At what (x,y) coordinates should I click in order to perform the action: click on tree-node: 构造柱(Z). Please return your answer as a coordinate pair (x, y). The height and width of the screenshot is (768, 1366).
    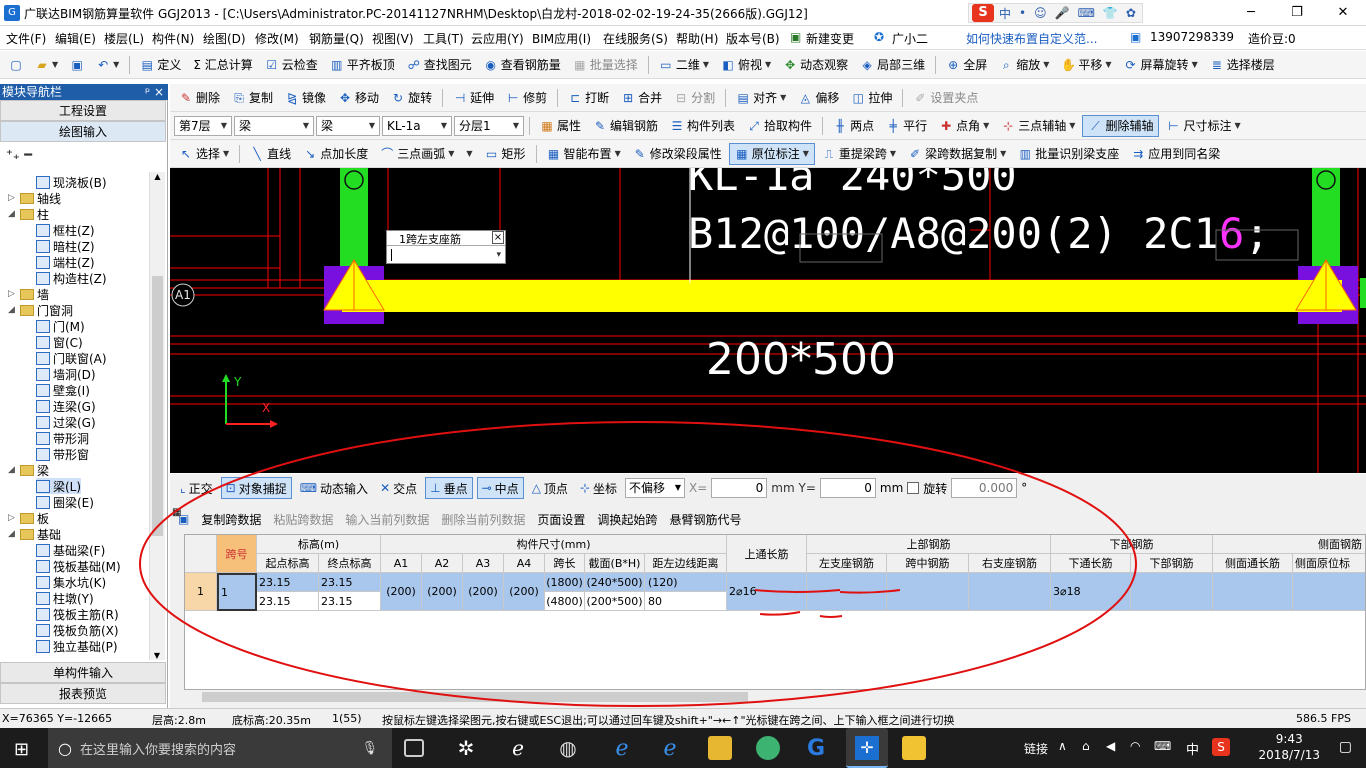
    Looking at the image, I should click on (71, 278).